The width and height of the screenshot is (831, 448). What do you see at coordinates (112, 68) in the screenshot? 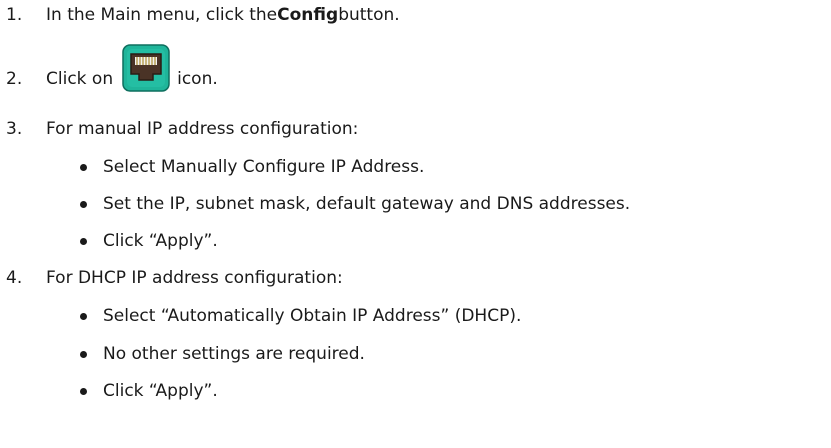
I see `step-2: 2. Click on icon.` at bounding box center [112, 68].